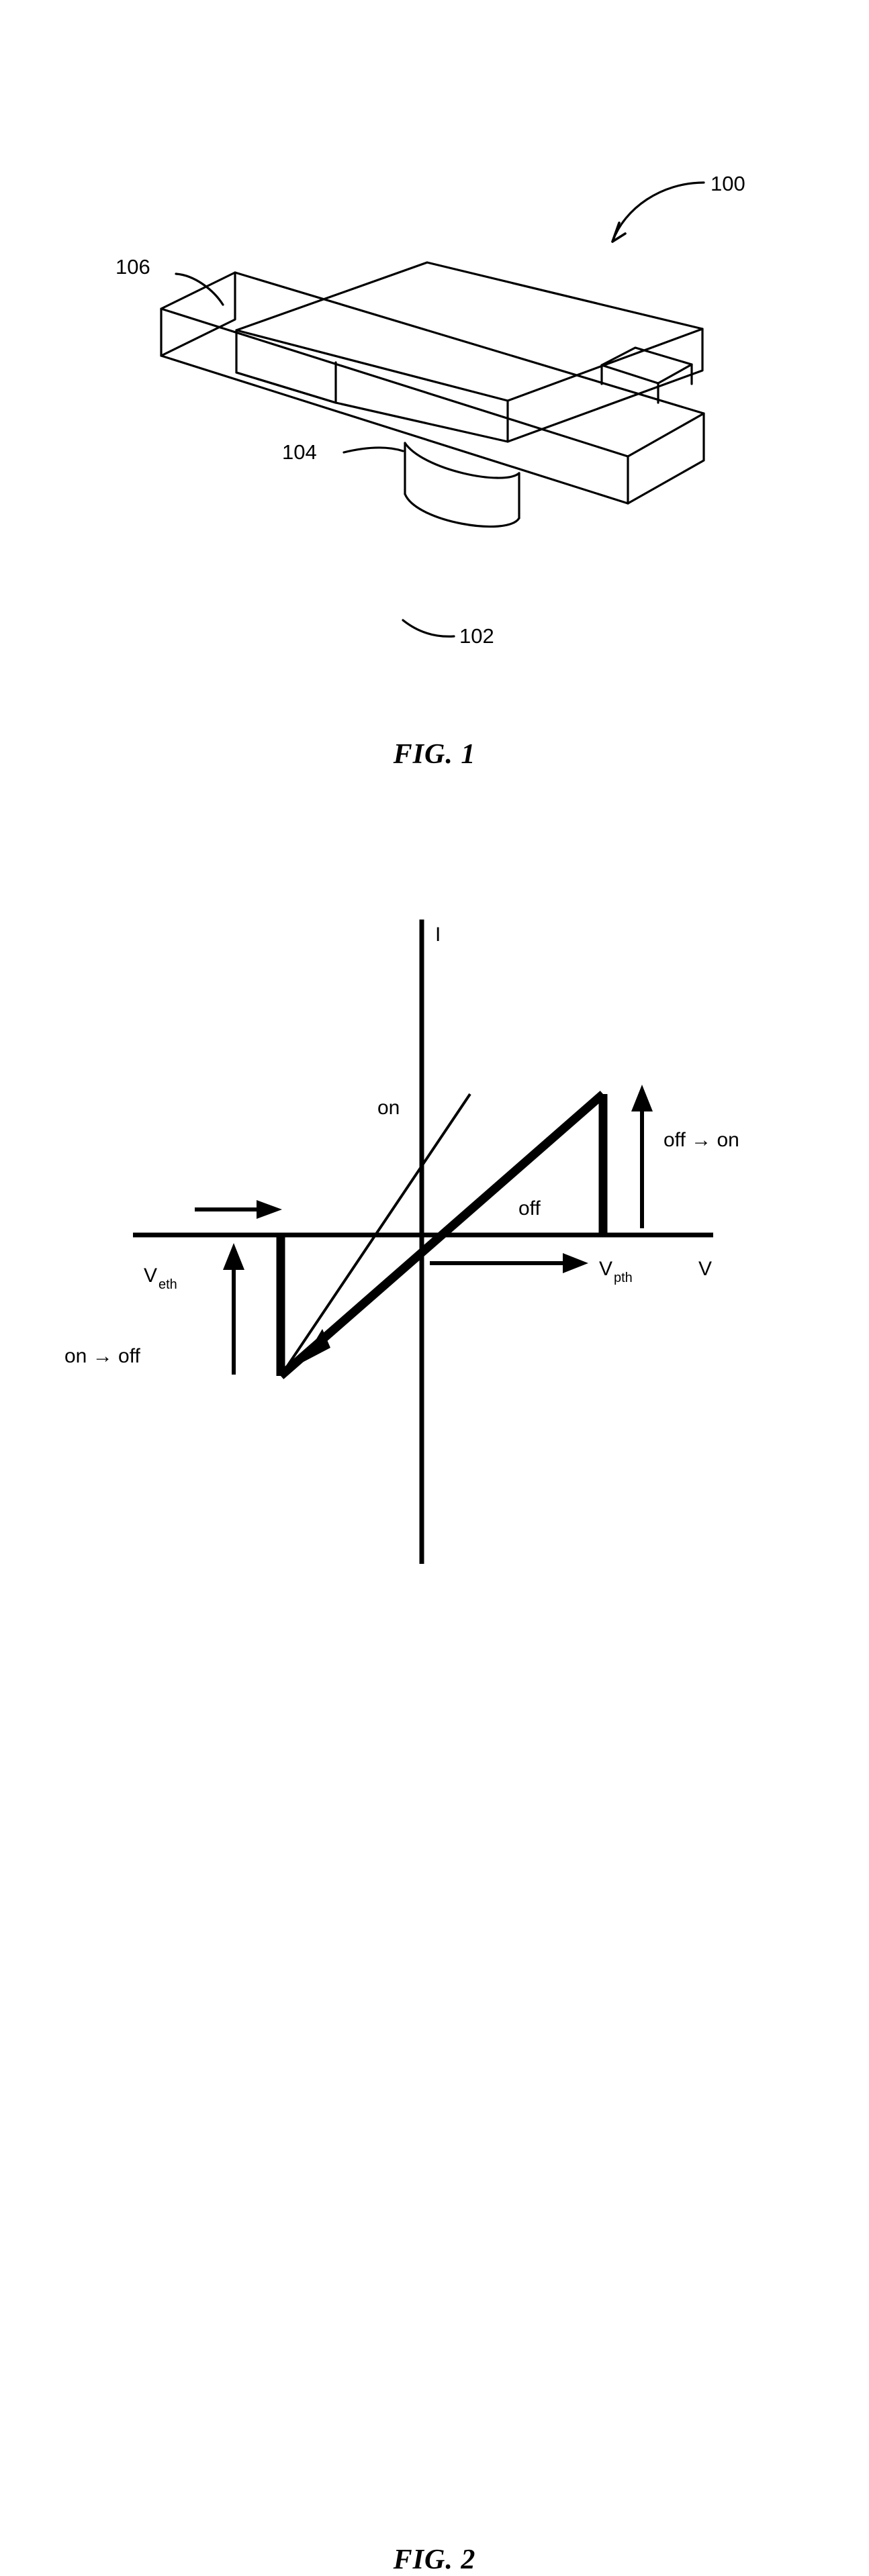 The width and height of the screenshot is (869, 2576). What do you see at coordinates (728, 183) in the screenshot?
I see `ref-numeral-100: 100` at bounding box center [728, 183].